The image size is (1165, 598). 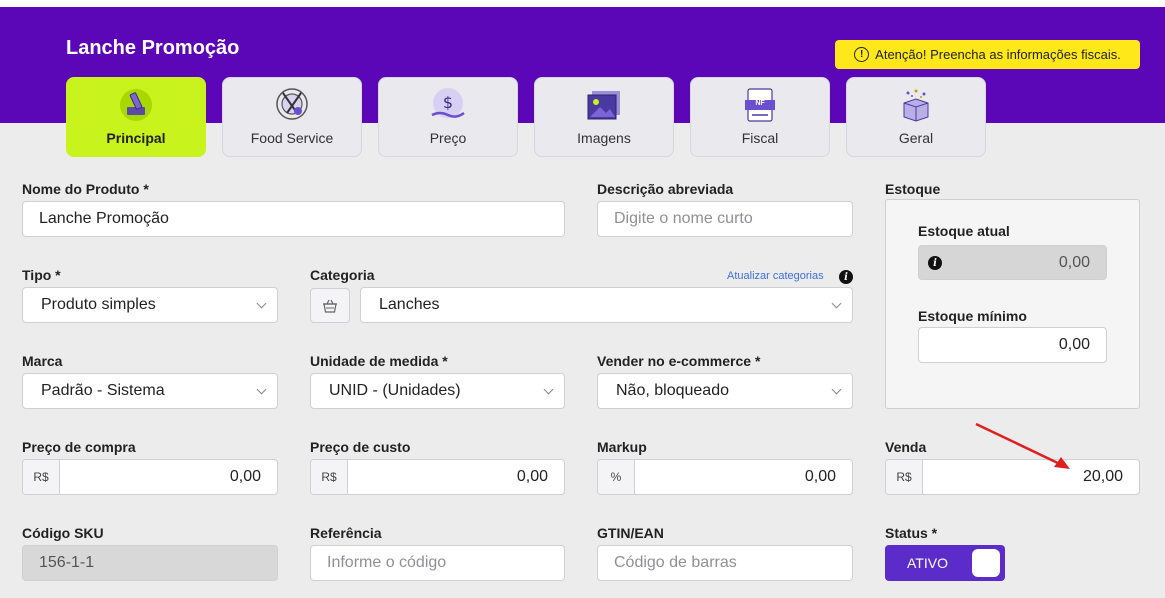 I want to click on gtin-label: GTIN/EAN, so click(x=630, y=533).